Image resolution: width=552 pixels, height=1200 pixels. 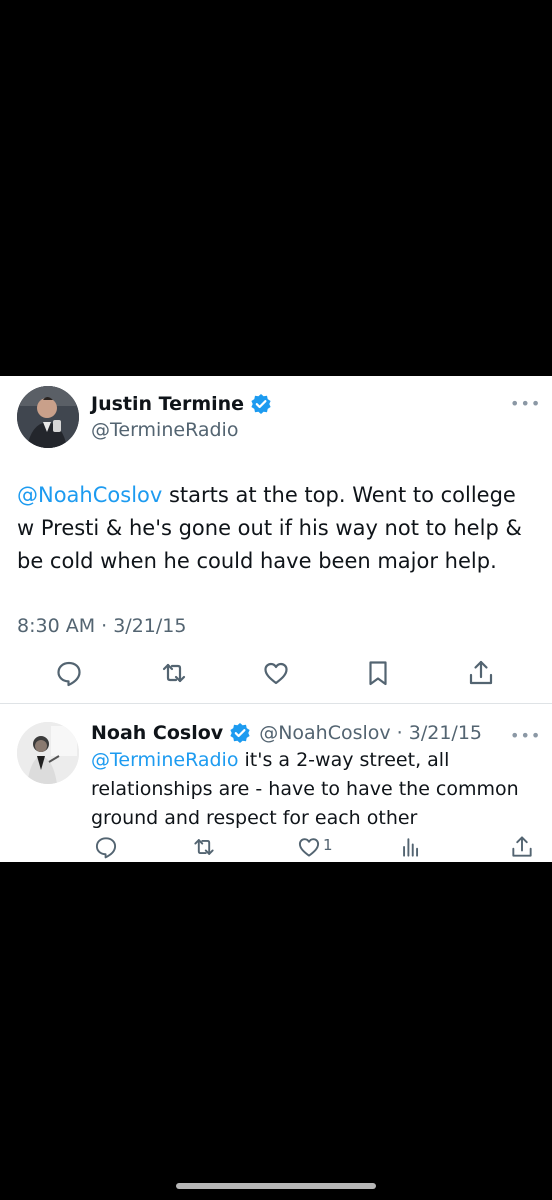 What do you see at coordinates (101, 626) in the screenshot?
I see `tweet-timestamp: 8:30 AM · 3/21/15` at bounding box center [101, 626].